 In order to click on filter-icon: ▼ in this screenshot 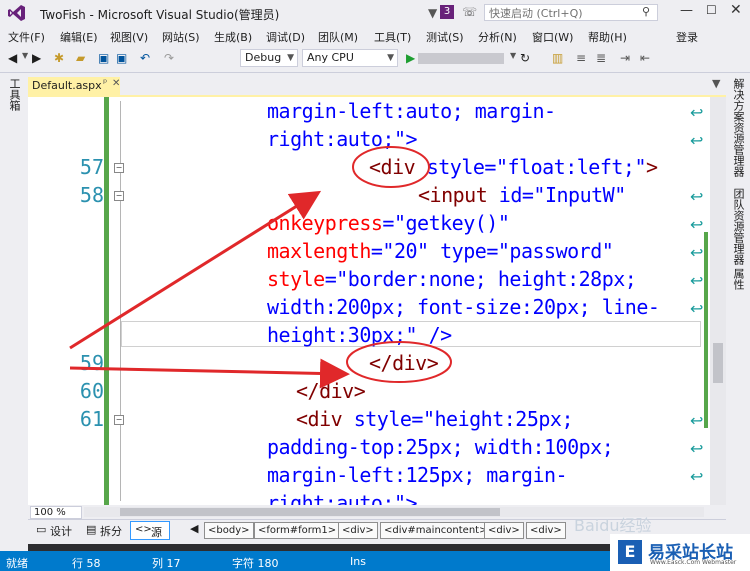, I will do `click(432, 13)`.